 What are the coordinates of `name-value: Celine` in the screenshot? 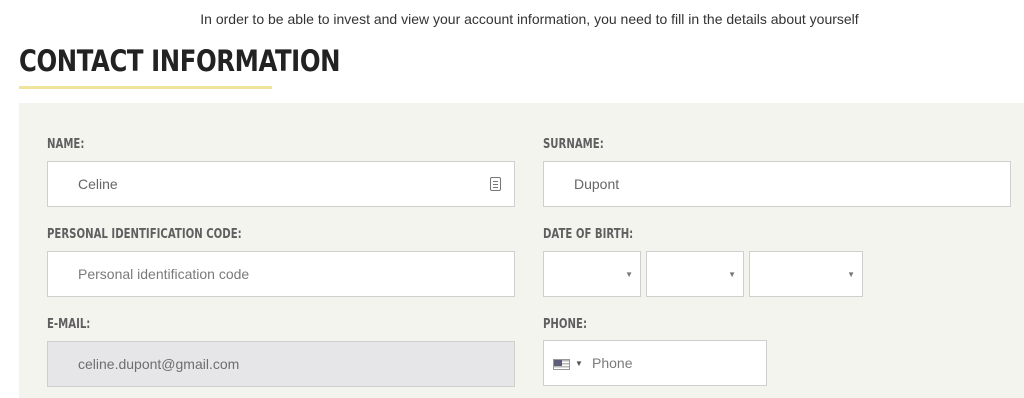 It's located at (98, 184).